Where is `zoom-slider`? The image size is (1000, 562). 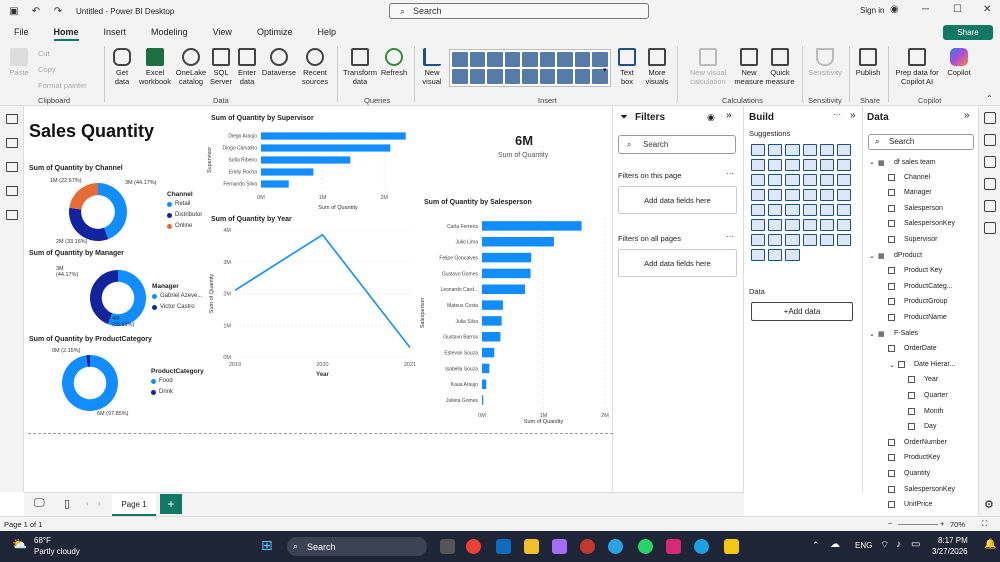
zoom-slider is located at coordinates (918, 524).